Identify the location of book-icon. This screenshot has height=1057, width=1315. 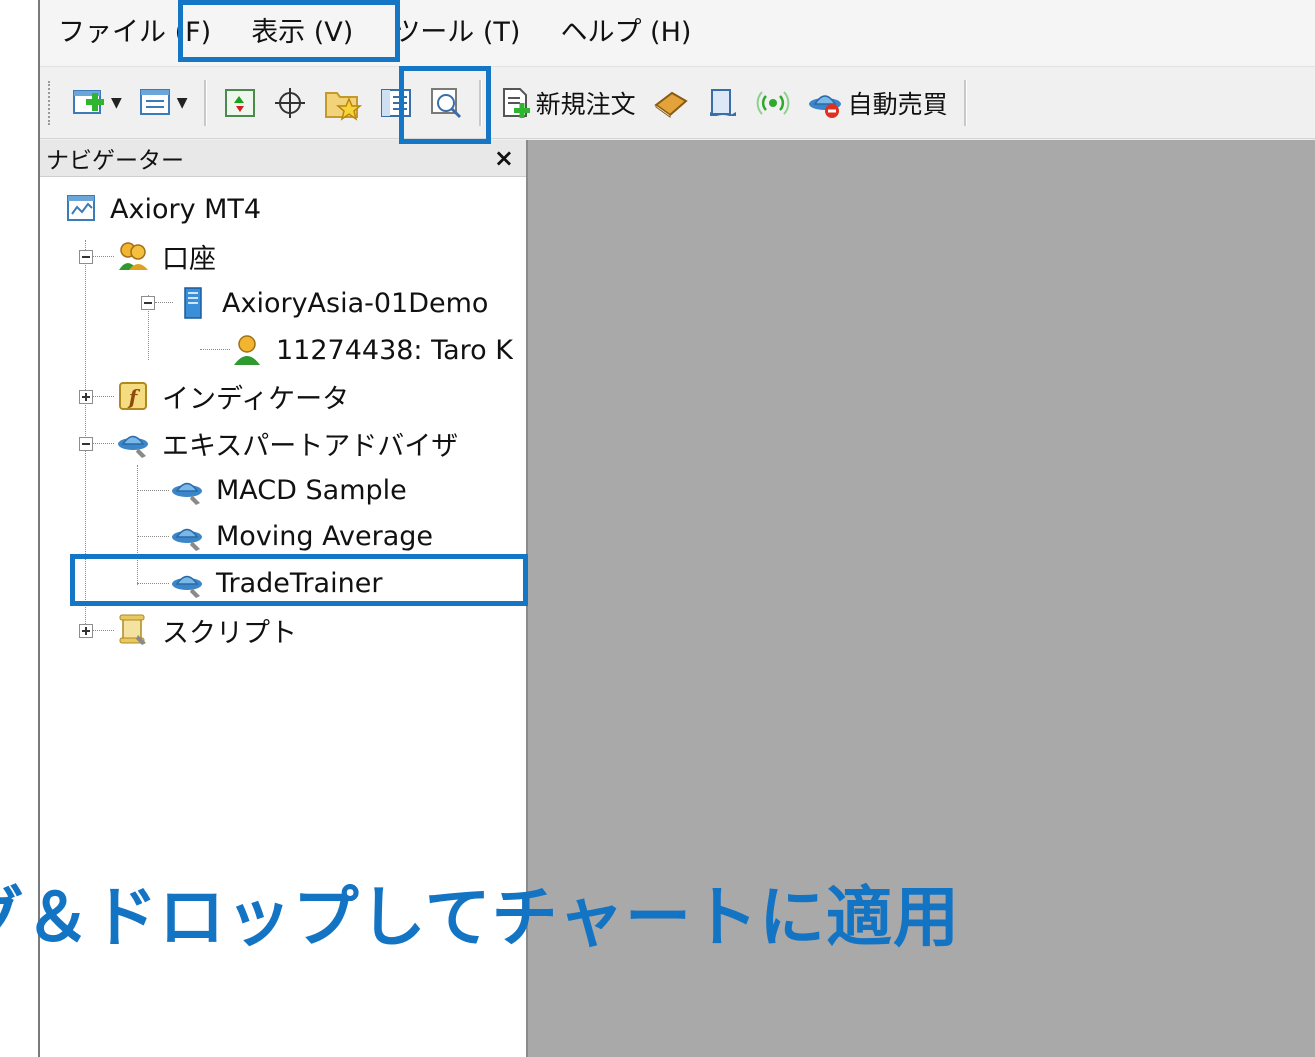
(670, 104).